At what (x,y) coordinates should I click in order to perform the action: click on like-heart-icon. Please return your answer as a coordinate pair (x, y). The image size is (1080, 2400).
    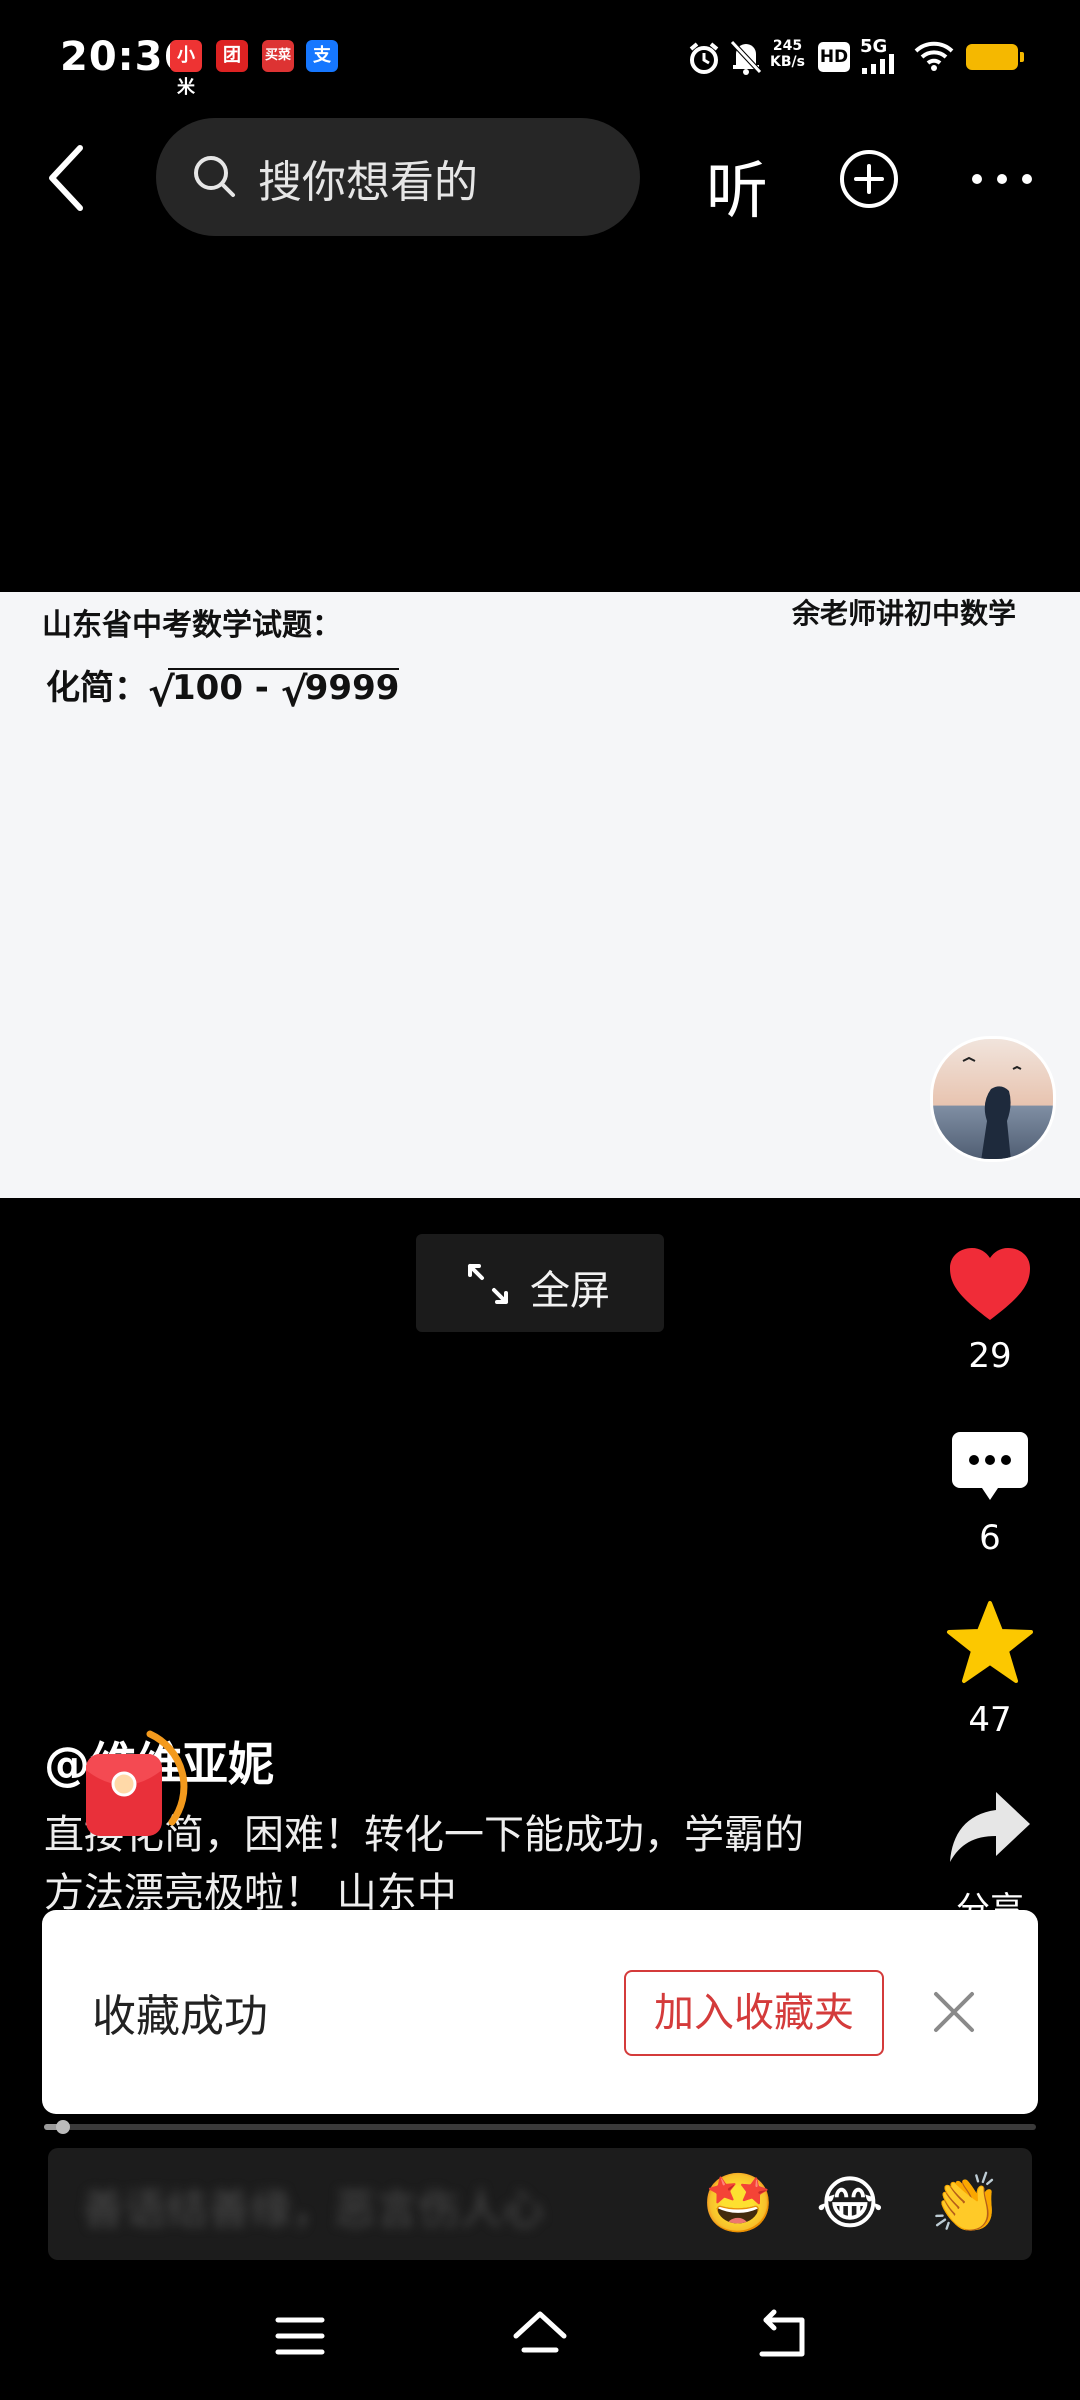
    Looking at the image, I should click on (990, 1284).